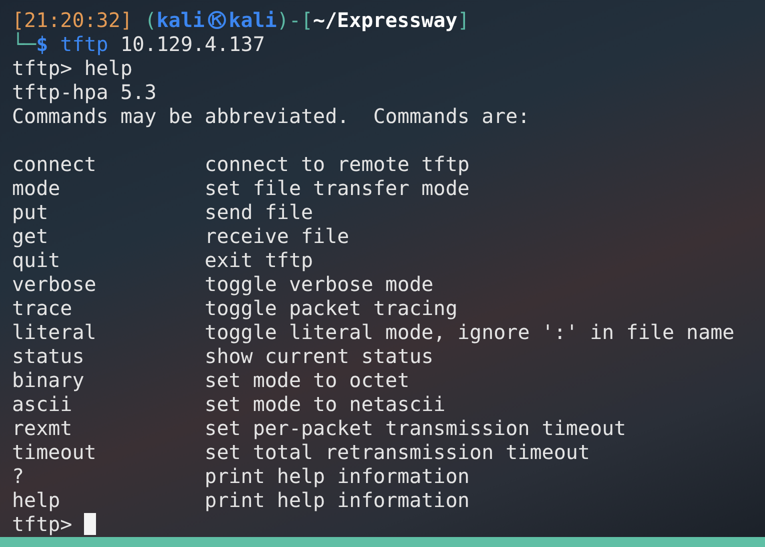 The width and height of the screenshot is (765, 547). I want to click on command-name: verbose, so click(55, 284).